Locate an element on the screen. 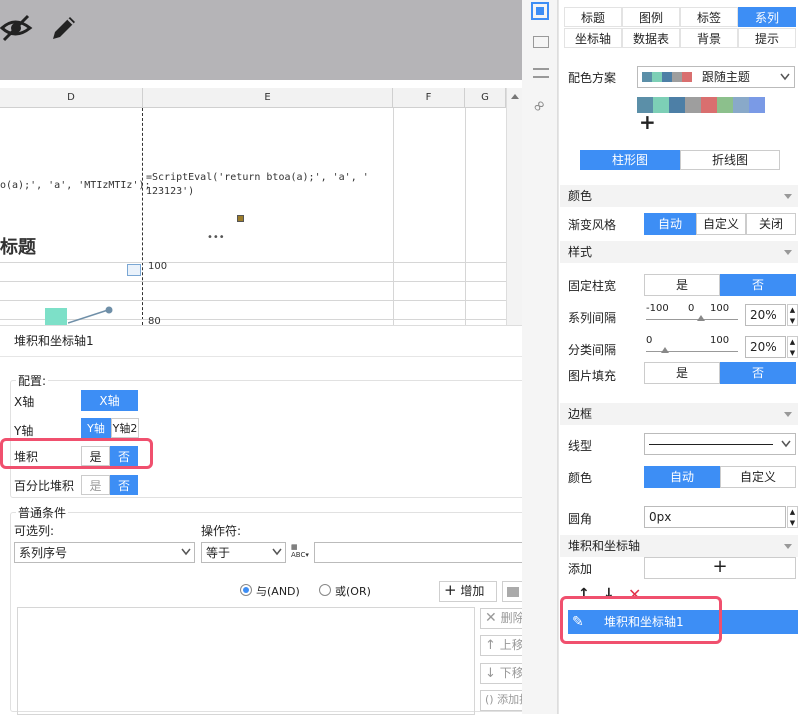  add-condition-button: + 增加 is located at coordinates (468, 591).